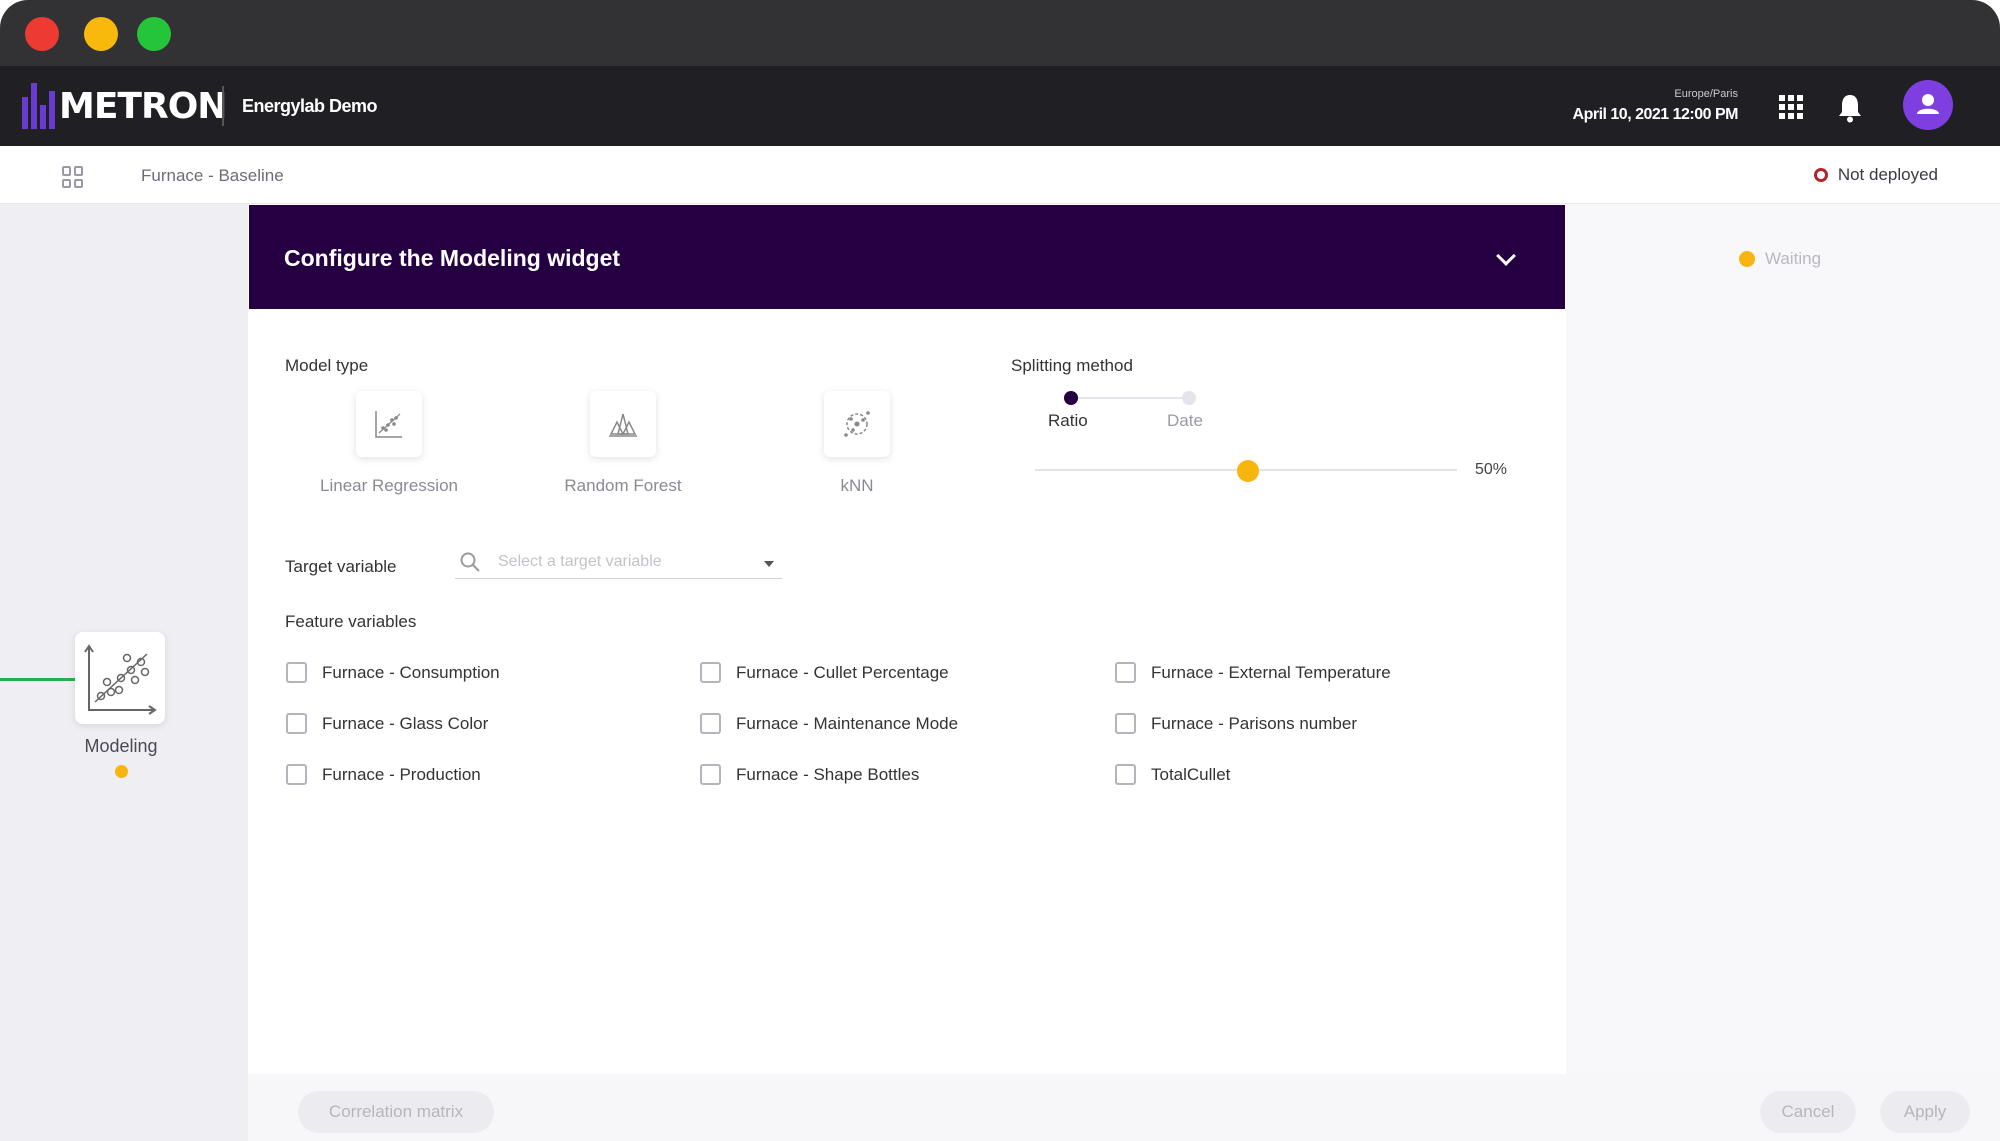  I want to click on maximize-window-button, so click(154, 34).